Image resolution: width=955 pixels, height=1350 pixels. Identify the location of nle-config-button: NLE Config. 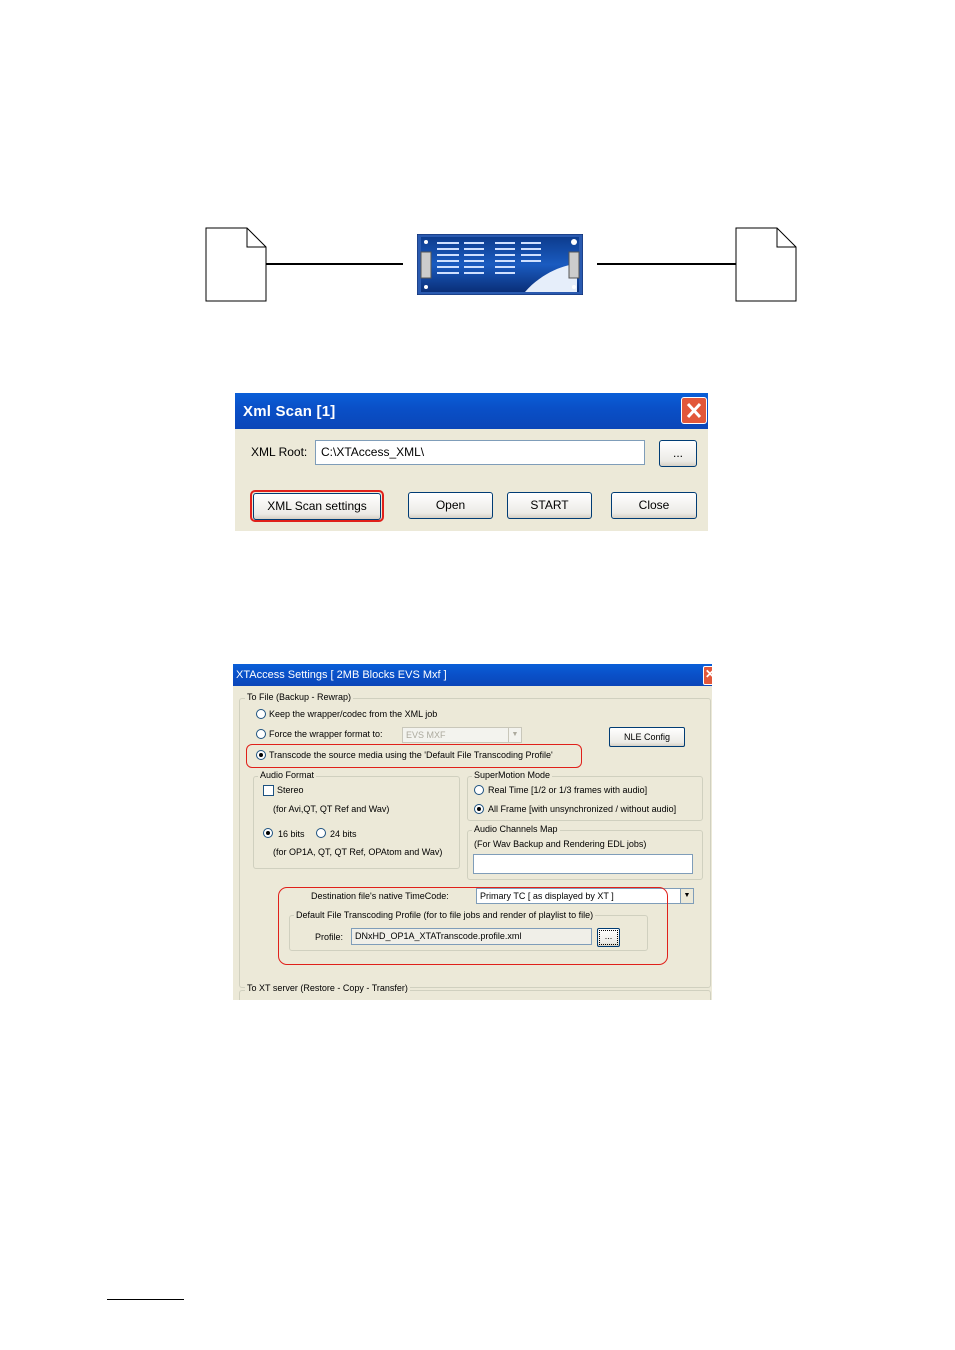
(647, 737).